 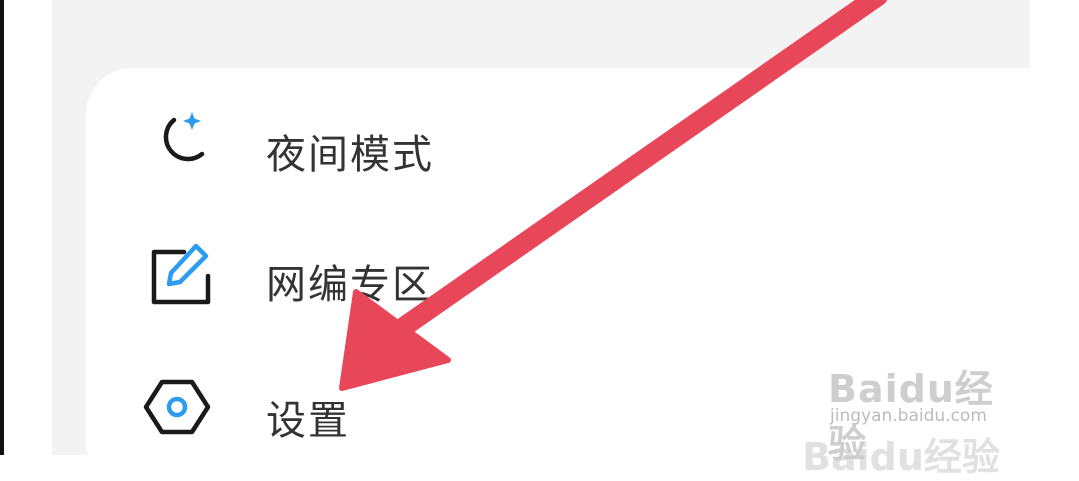 I want to click on settings-hexagon-icon, so click(x=177, y=407).